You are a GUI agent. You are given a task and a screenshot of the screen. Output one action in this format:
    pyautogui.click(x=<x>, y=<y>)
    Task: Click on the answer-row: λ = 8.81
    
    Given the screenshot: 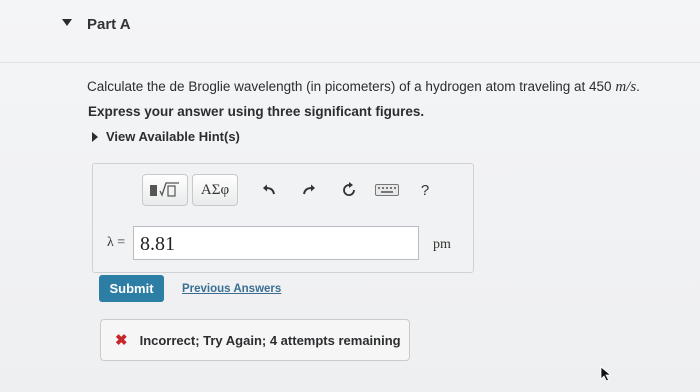 What is the action you would take?
    pyautogui.click(x=263, y=243)
    